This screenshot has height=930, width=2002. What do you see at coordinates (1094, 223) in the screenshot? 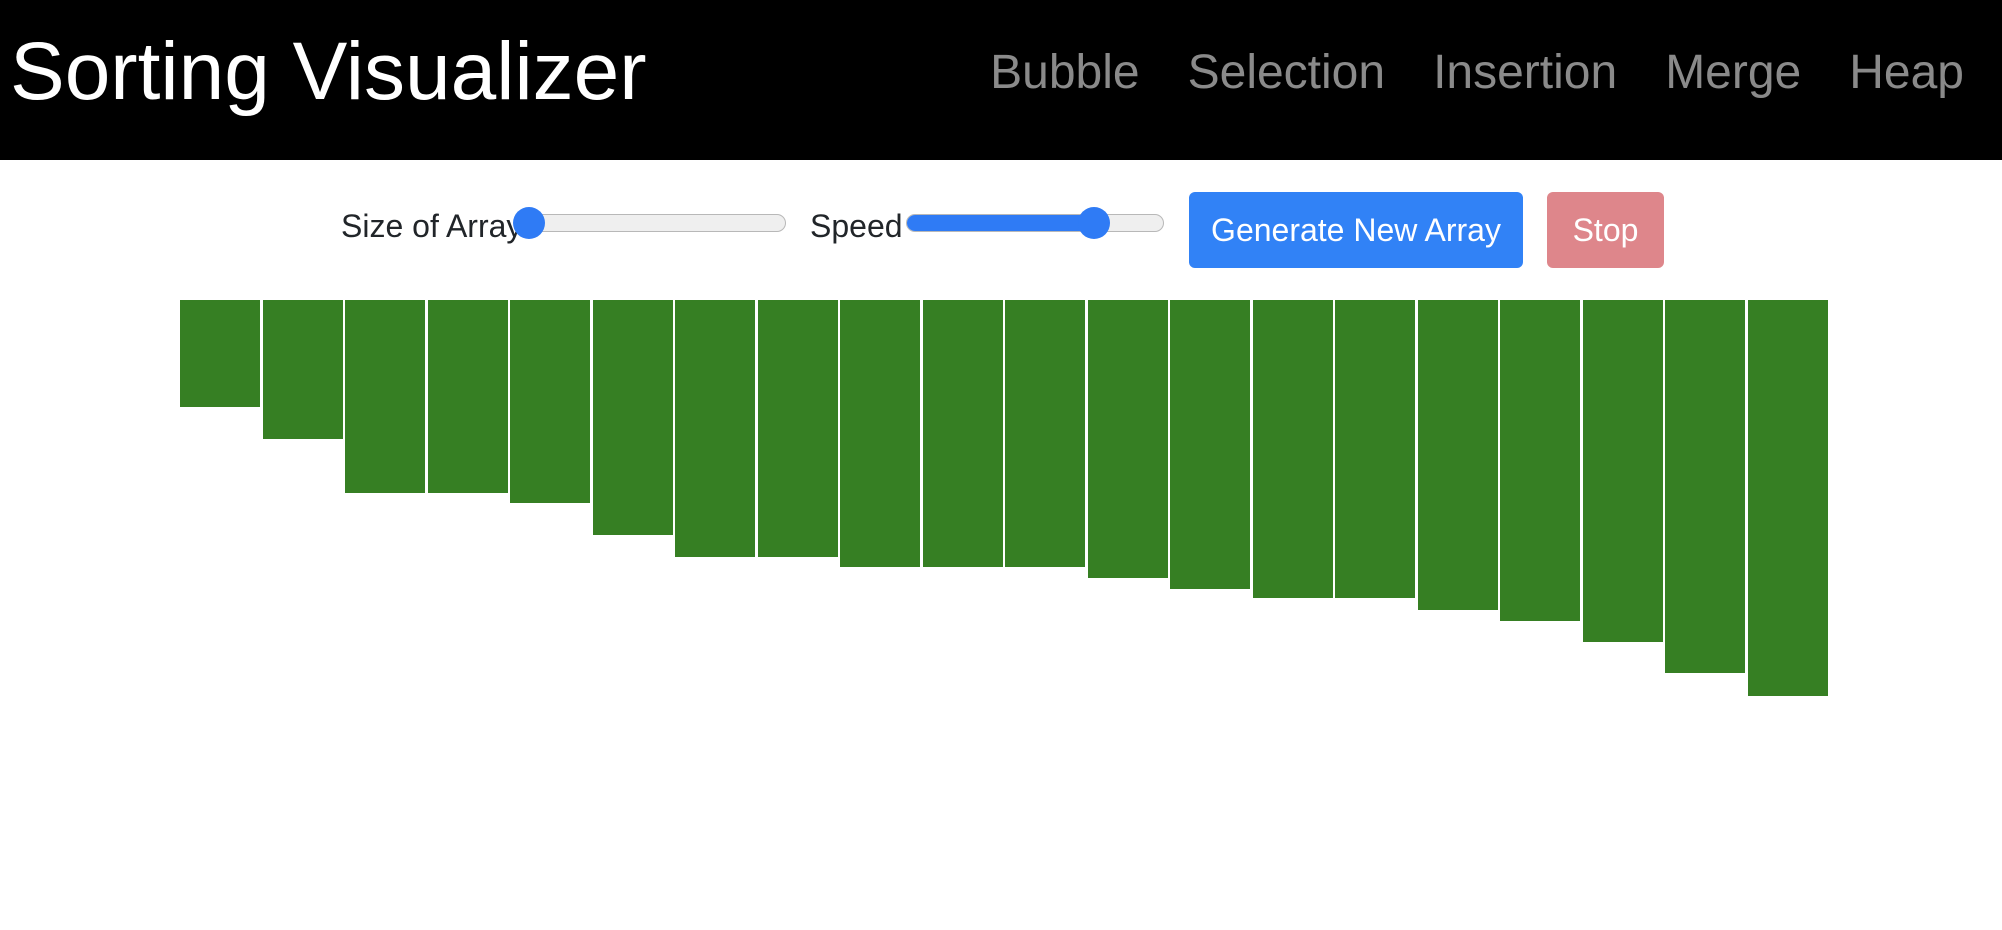
I see `speed-slider-thumb` at bounding box center [1094, 223].